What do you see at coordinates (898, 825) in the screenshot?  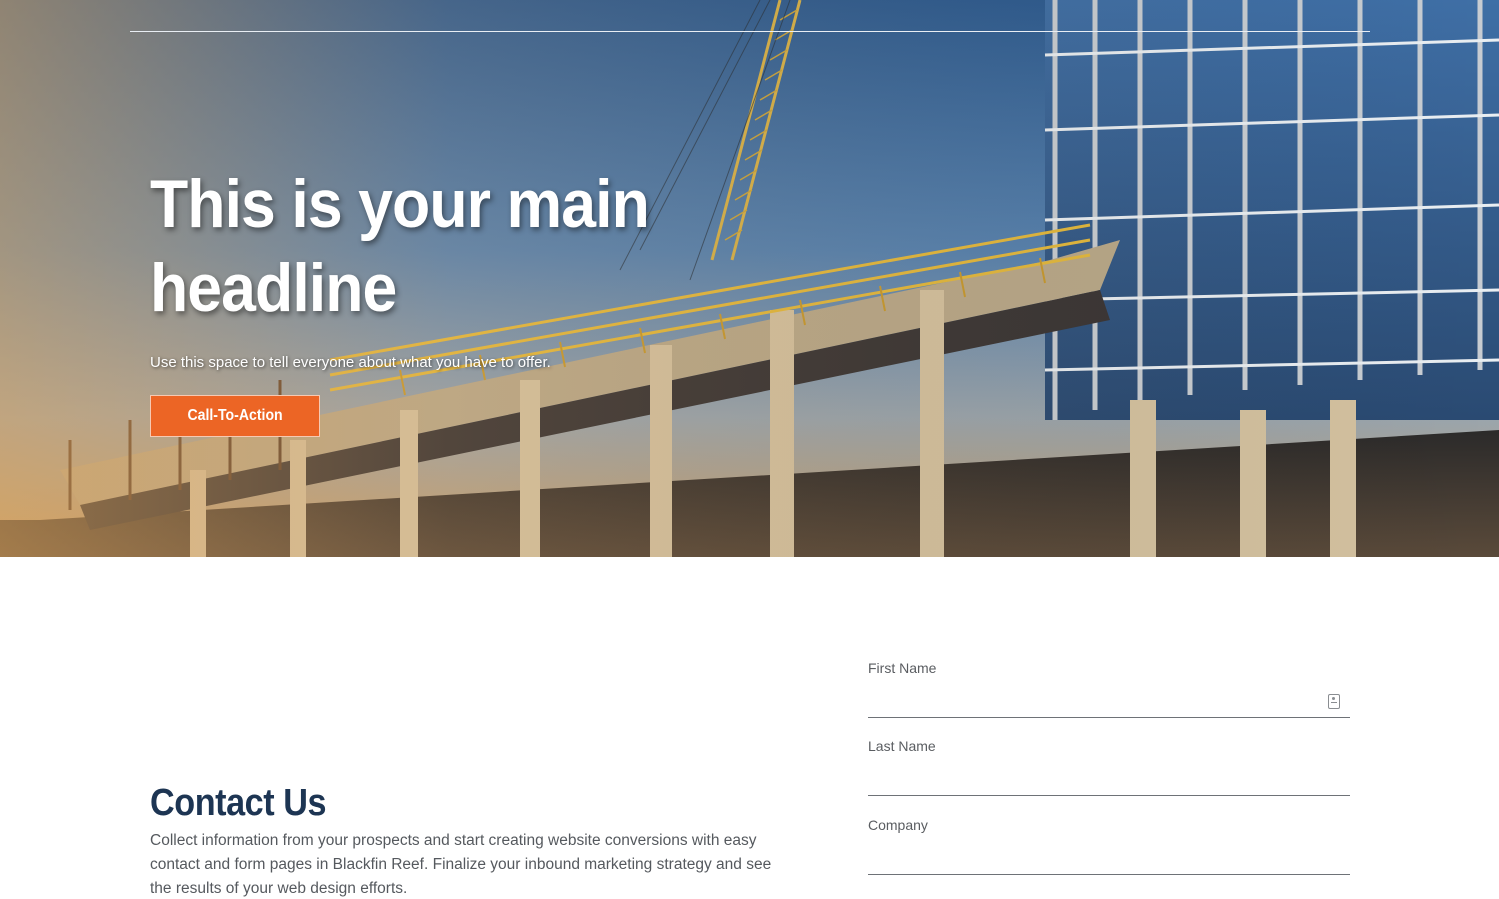 I see `company-label: Company` at bounding box center [898, 825].